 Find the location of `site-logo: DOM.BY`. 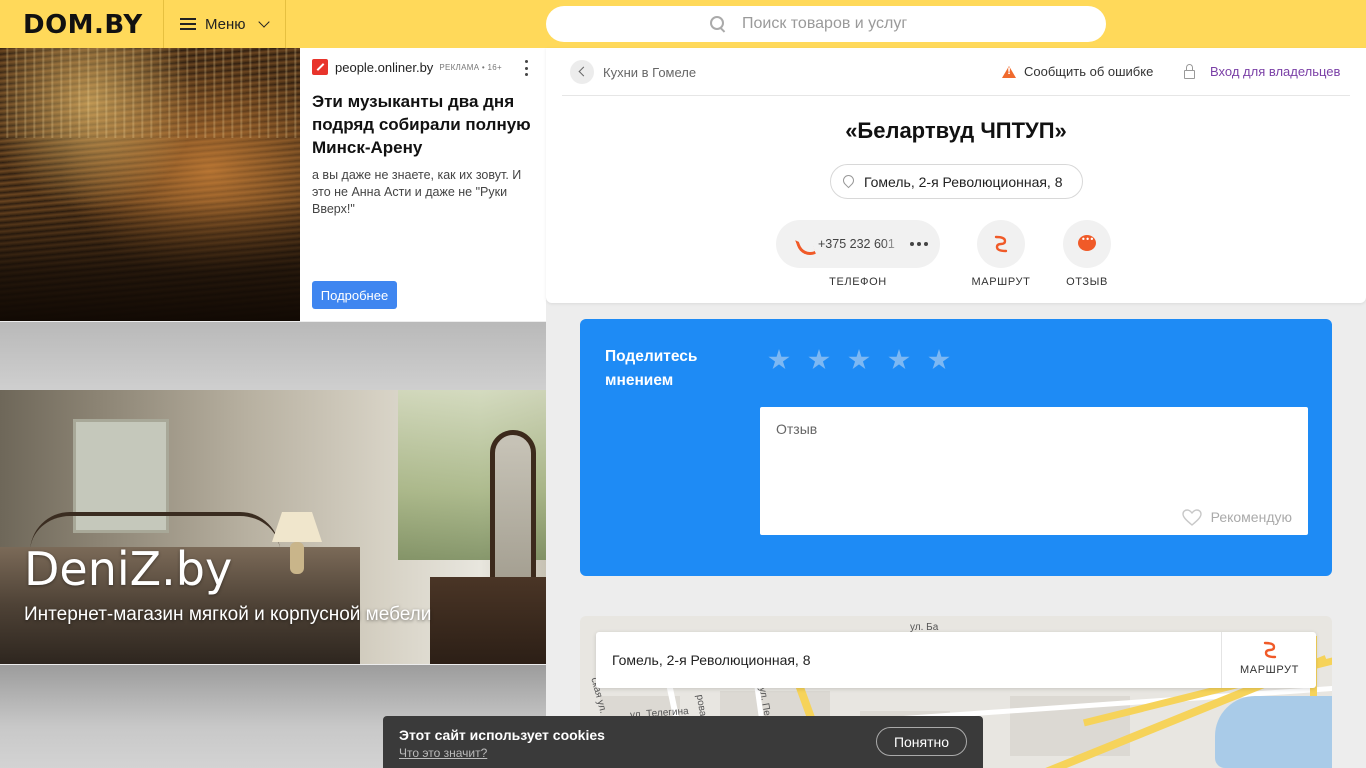

site-logo: DOM.BY is located at coordinates (83, 25).